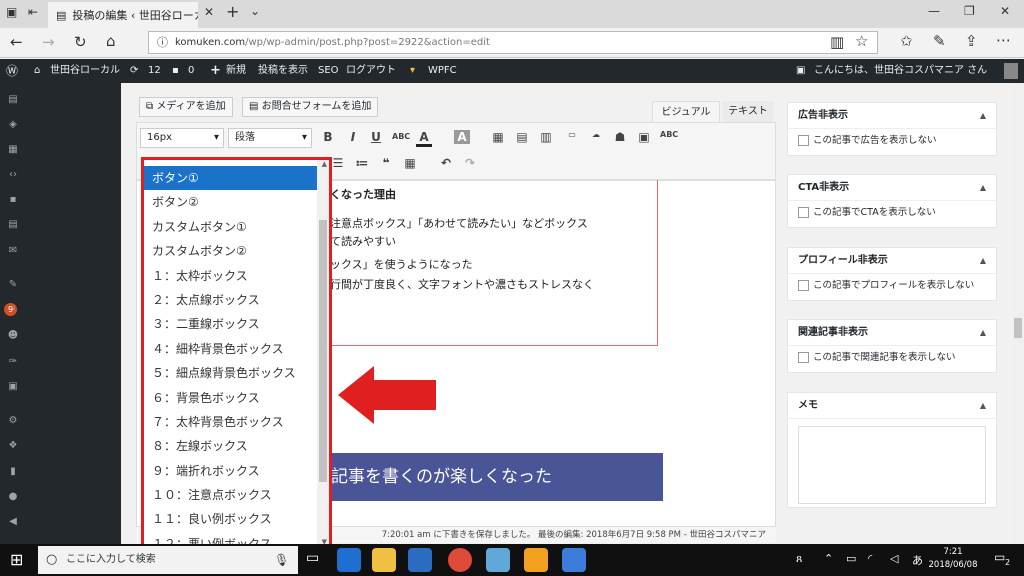  Describe the element at coordinates (1005, 11) in the screenshot. I see `close-window-icon: ✕` at that location.